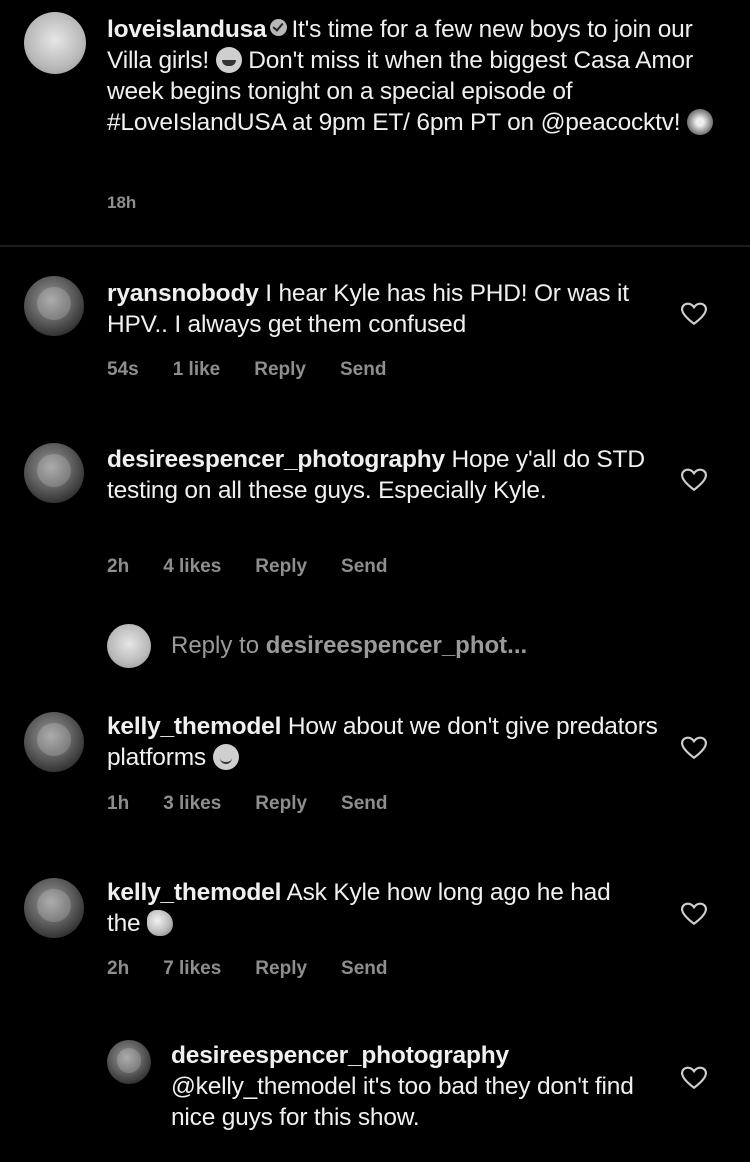 The image size is (750, 1162). What do you see at coordinates (54, 306) in the screenshot?
I see `avatar-ryansnobody` at bounding box center [54, 306].